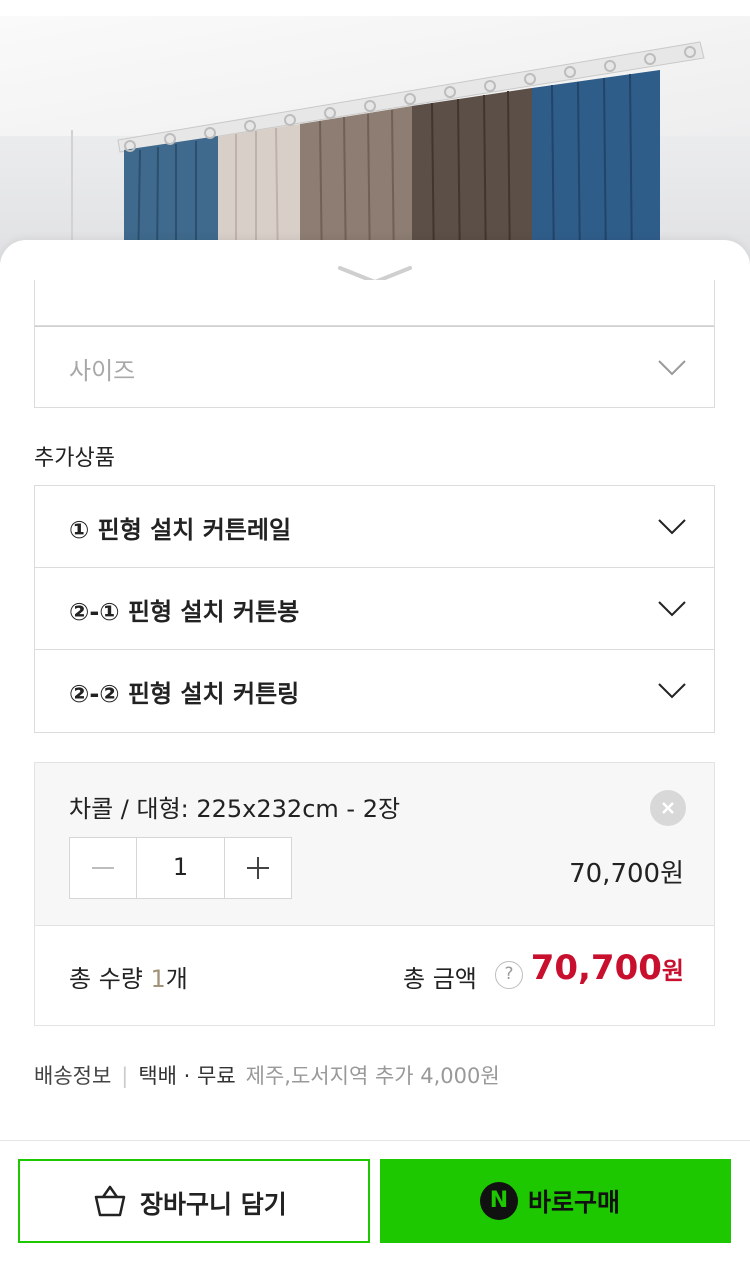 This screenshot has height=1261, width=750. What do you see at coordinates (184, 694) in the screenshot?
I see `addon-label: ②-② 핀형 설치 커튼링` at bounding box center [184, 694].